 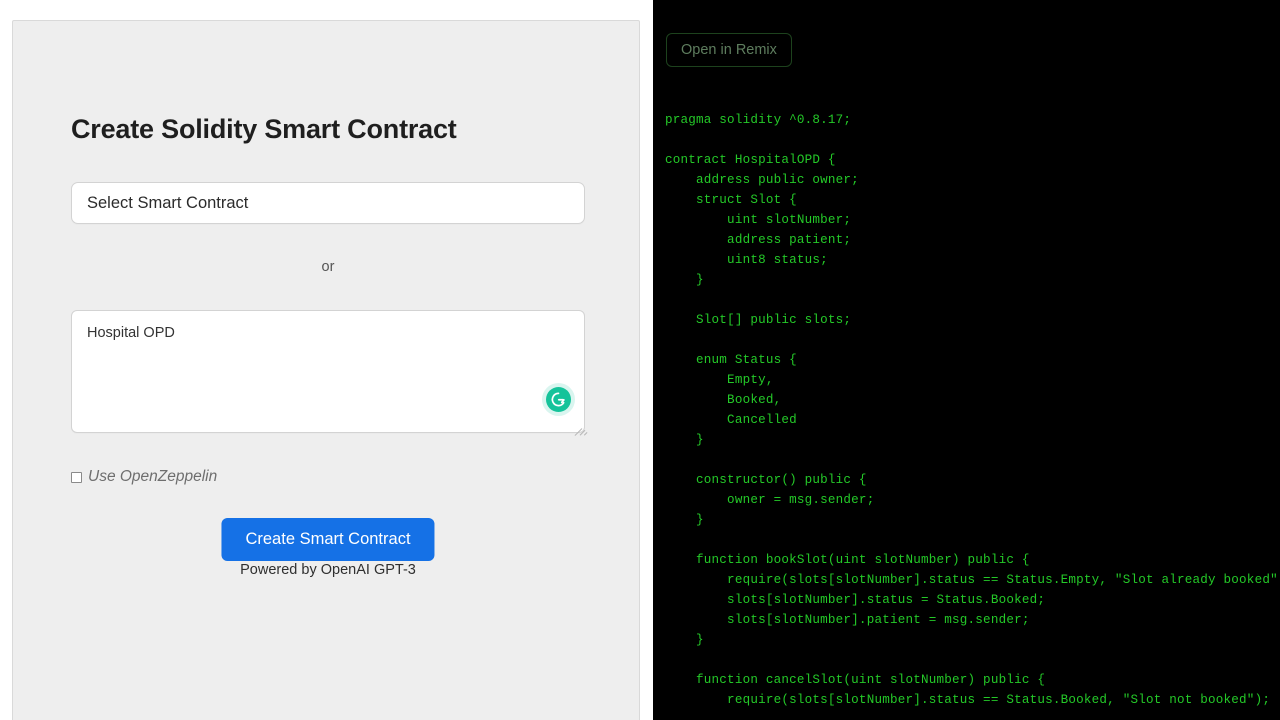 What do you see at coordinates (328, 570) in the screenshot?
I see `powered-by-label: Powered by OpenAI GPT-3` at bounding box center [328, 570].